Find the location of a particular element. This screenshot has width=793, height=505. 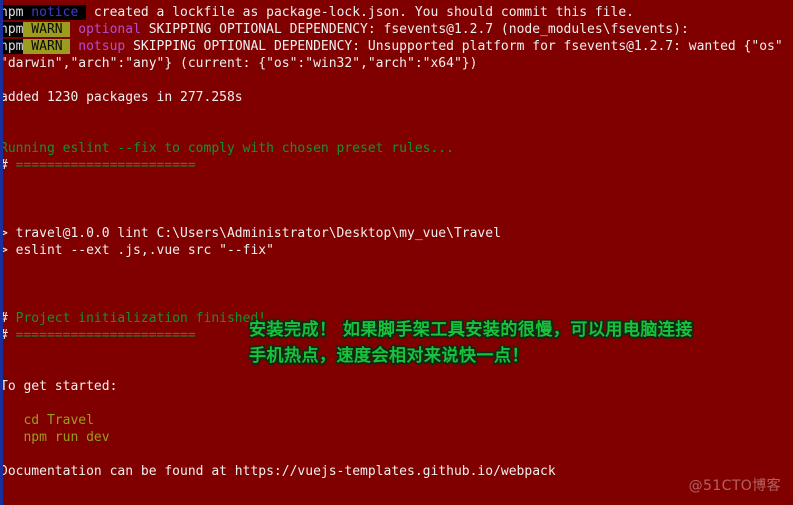

console-line: # ======================= is located at coordinates (396, 165).